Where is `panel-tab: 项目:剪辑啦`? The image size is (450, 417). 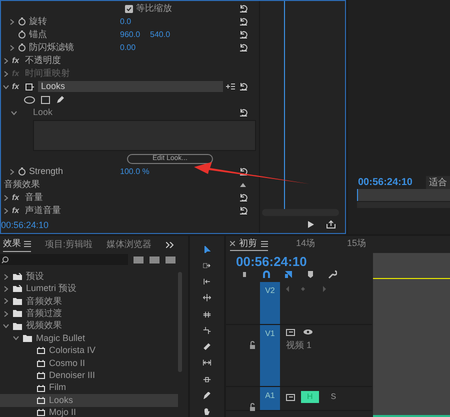
panel-tab: 项目:剪辑啦 is located at coordinates (69, 245).